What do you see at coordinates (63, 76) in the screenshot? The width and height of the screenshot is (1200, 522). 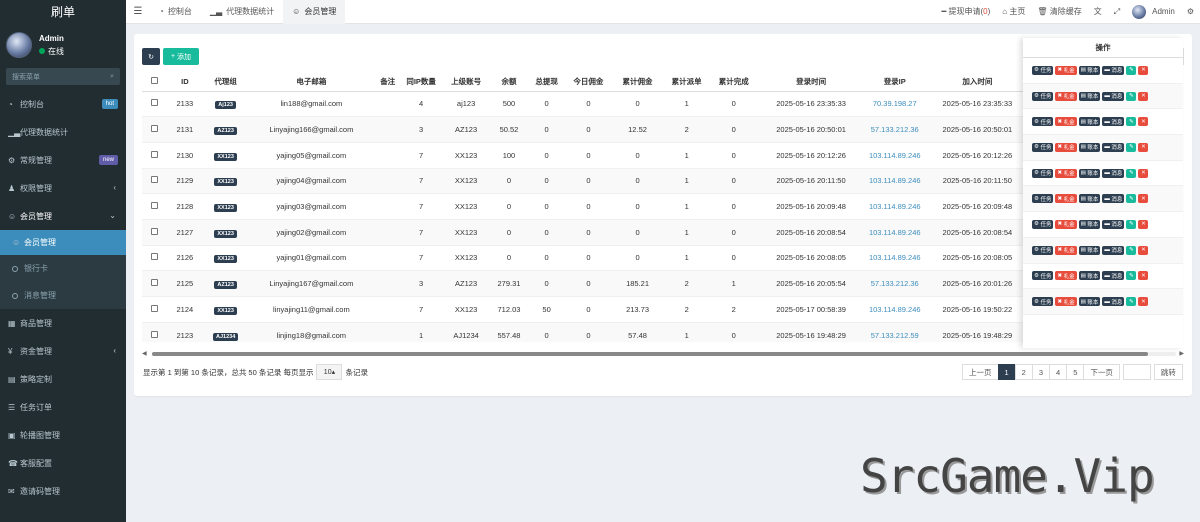 I see `menu-search-input: 搜索菜单 ⌕` at bounding box center [63, 76].